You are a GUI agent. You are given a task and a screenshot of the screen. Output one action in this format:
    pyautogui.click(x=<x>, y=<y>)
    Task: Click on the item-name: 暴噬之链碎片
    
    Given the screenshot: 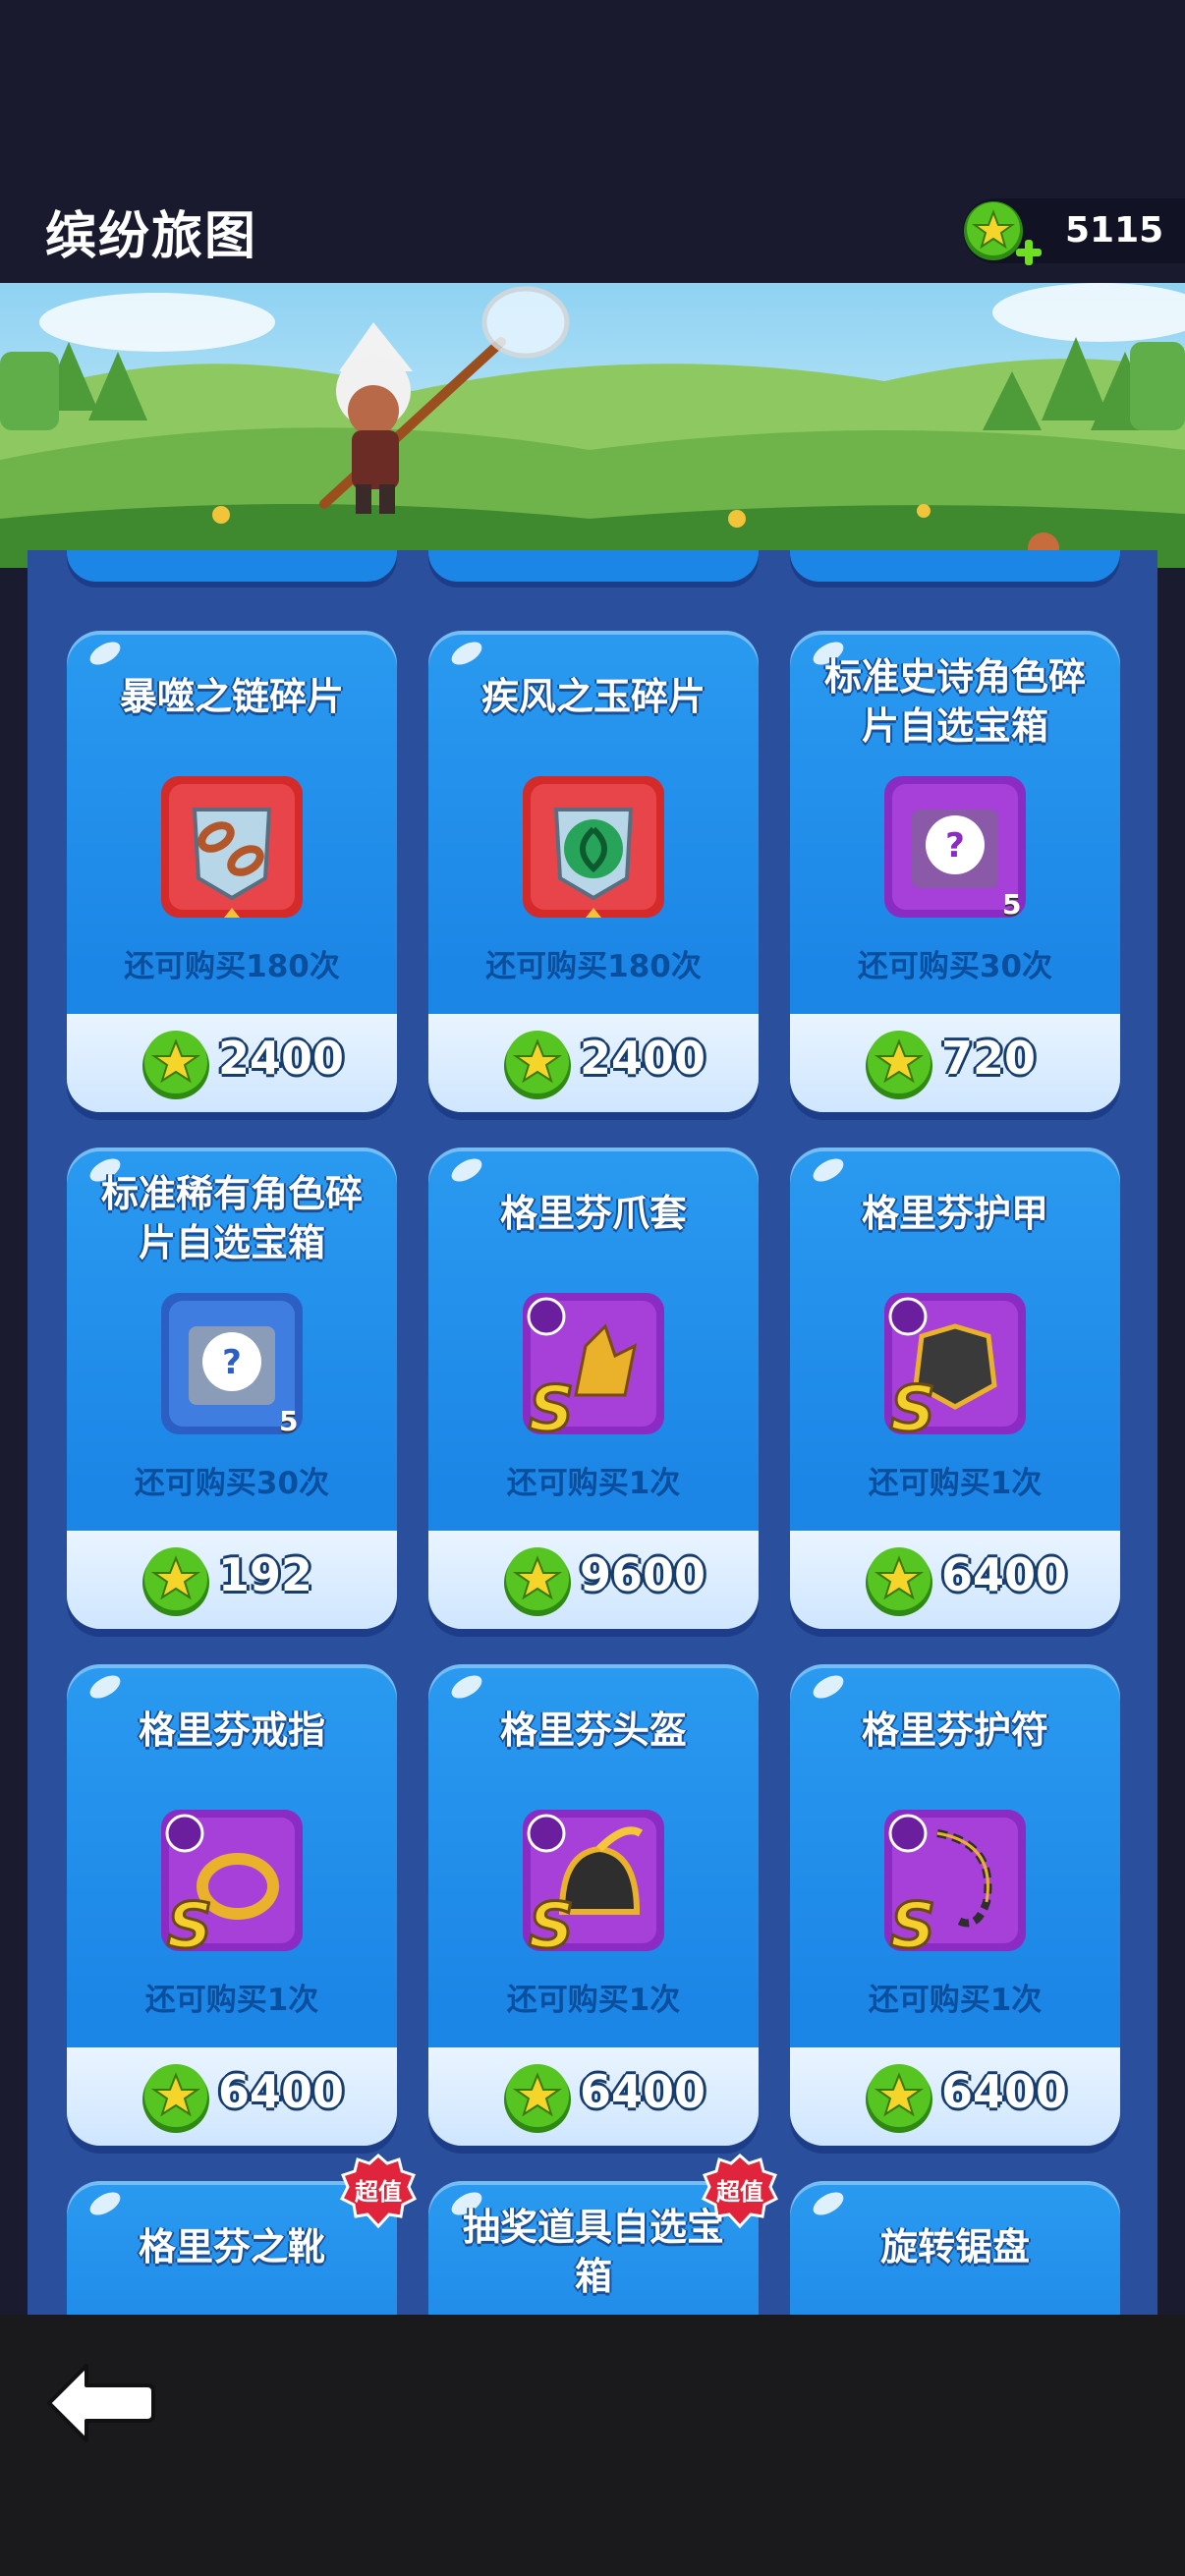 What is the action you would take?
    pyautogui.click(x=232, y=696)
    